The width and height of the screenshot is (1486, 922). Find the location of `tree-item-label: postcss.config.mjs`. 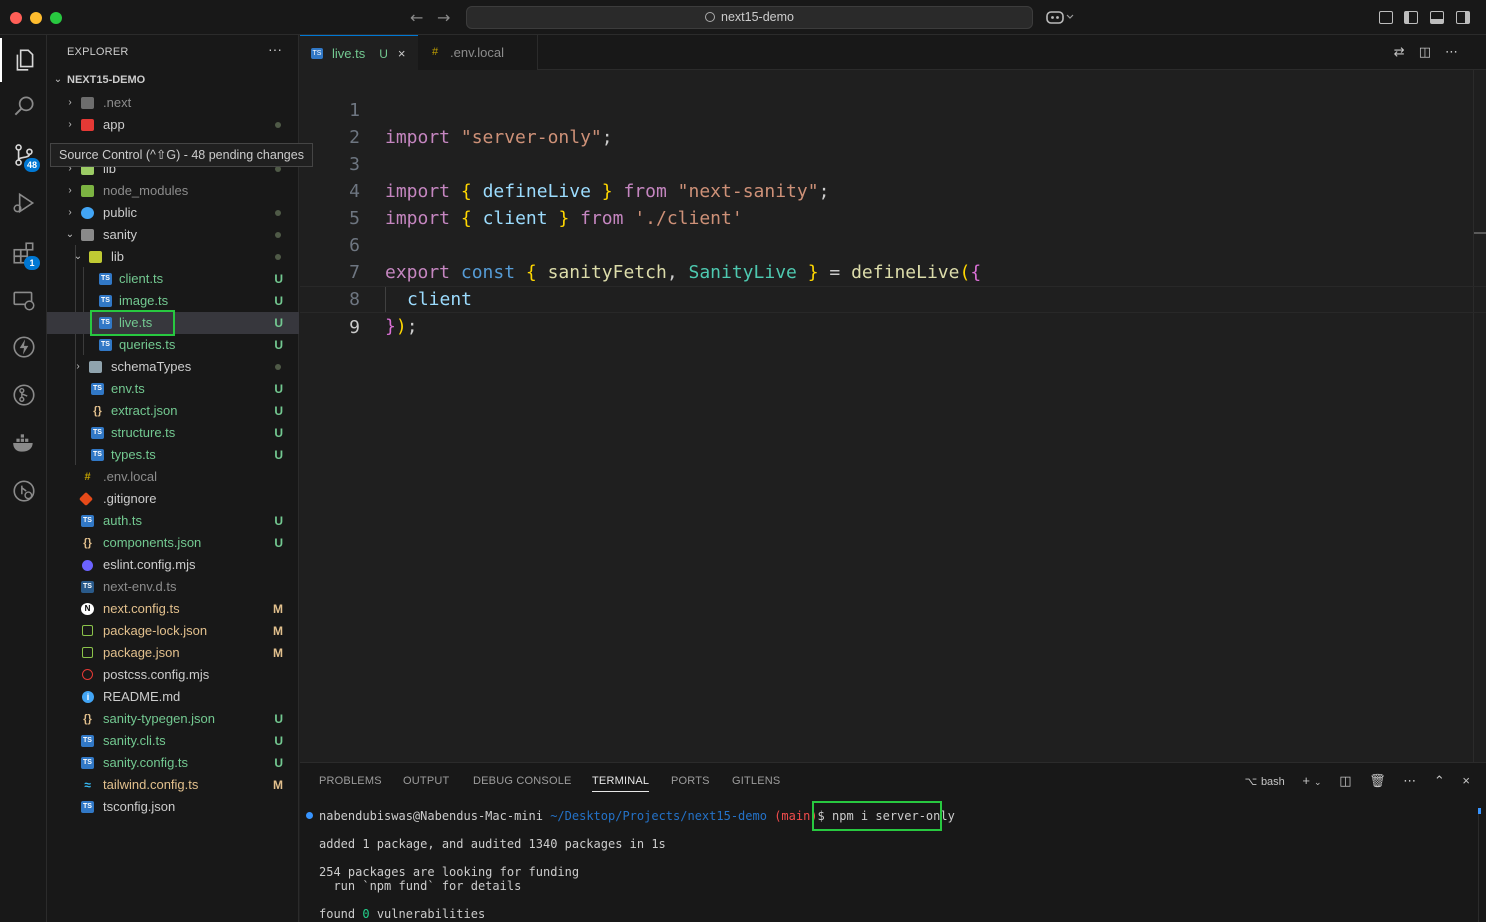

tree-item-label: postcss.config.mjs is located at coordinates (156, 674).